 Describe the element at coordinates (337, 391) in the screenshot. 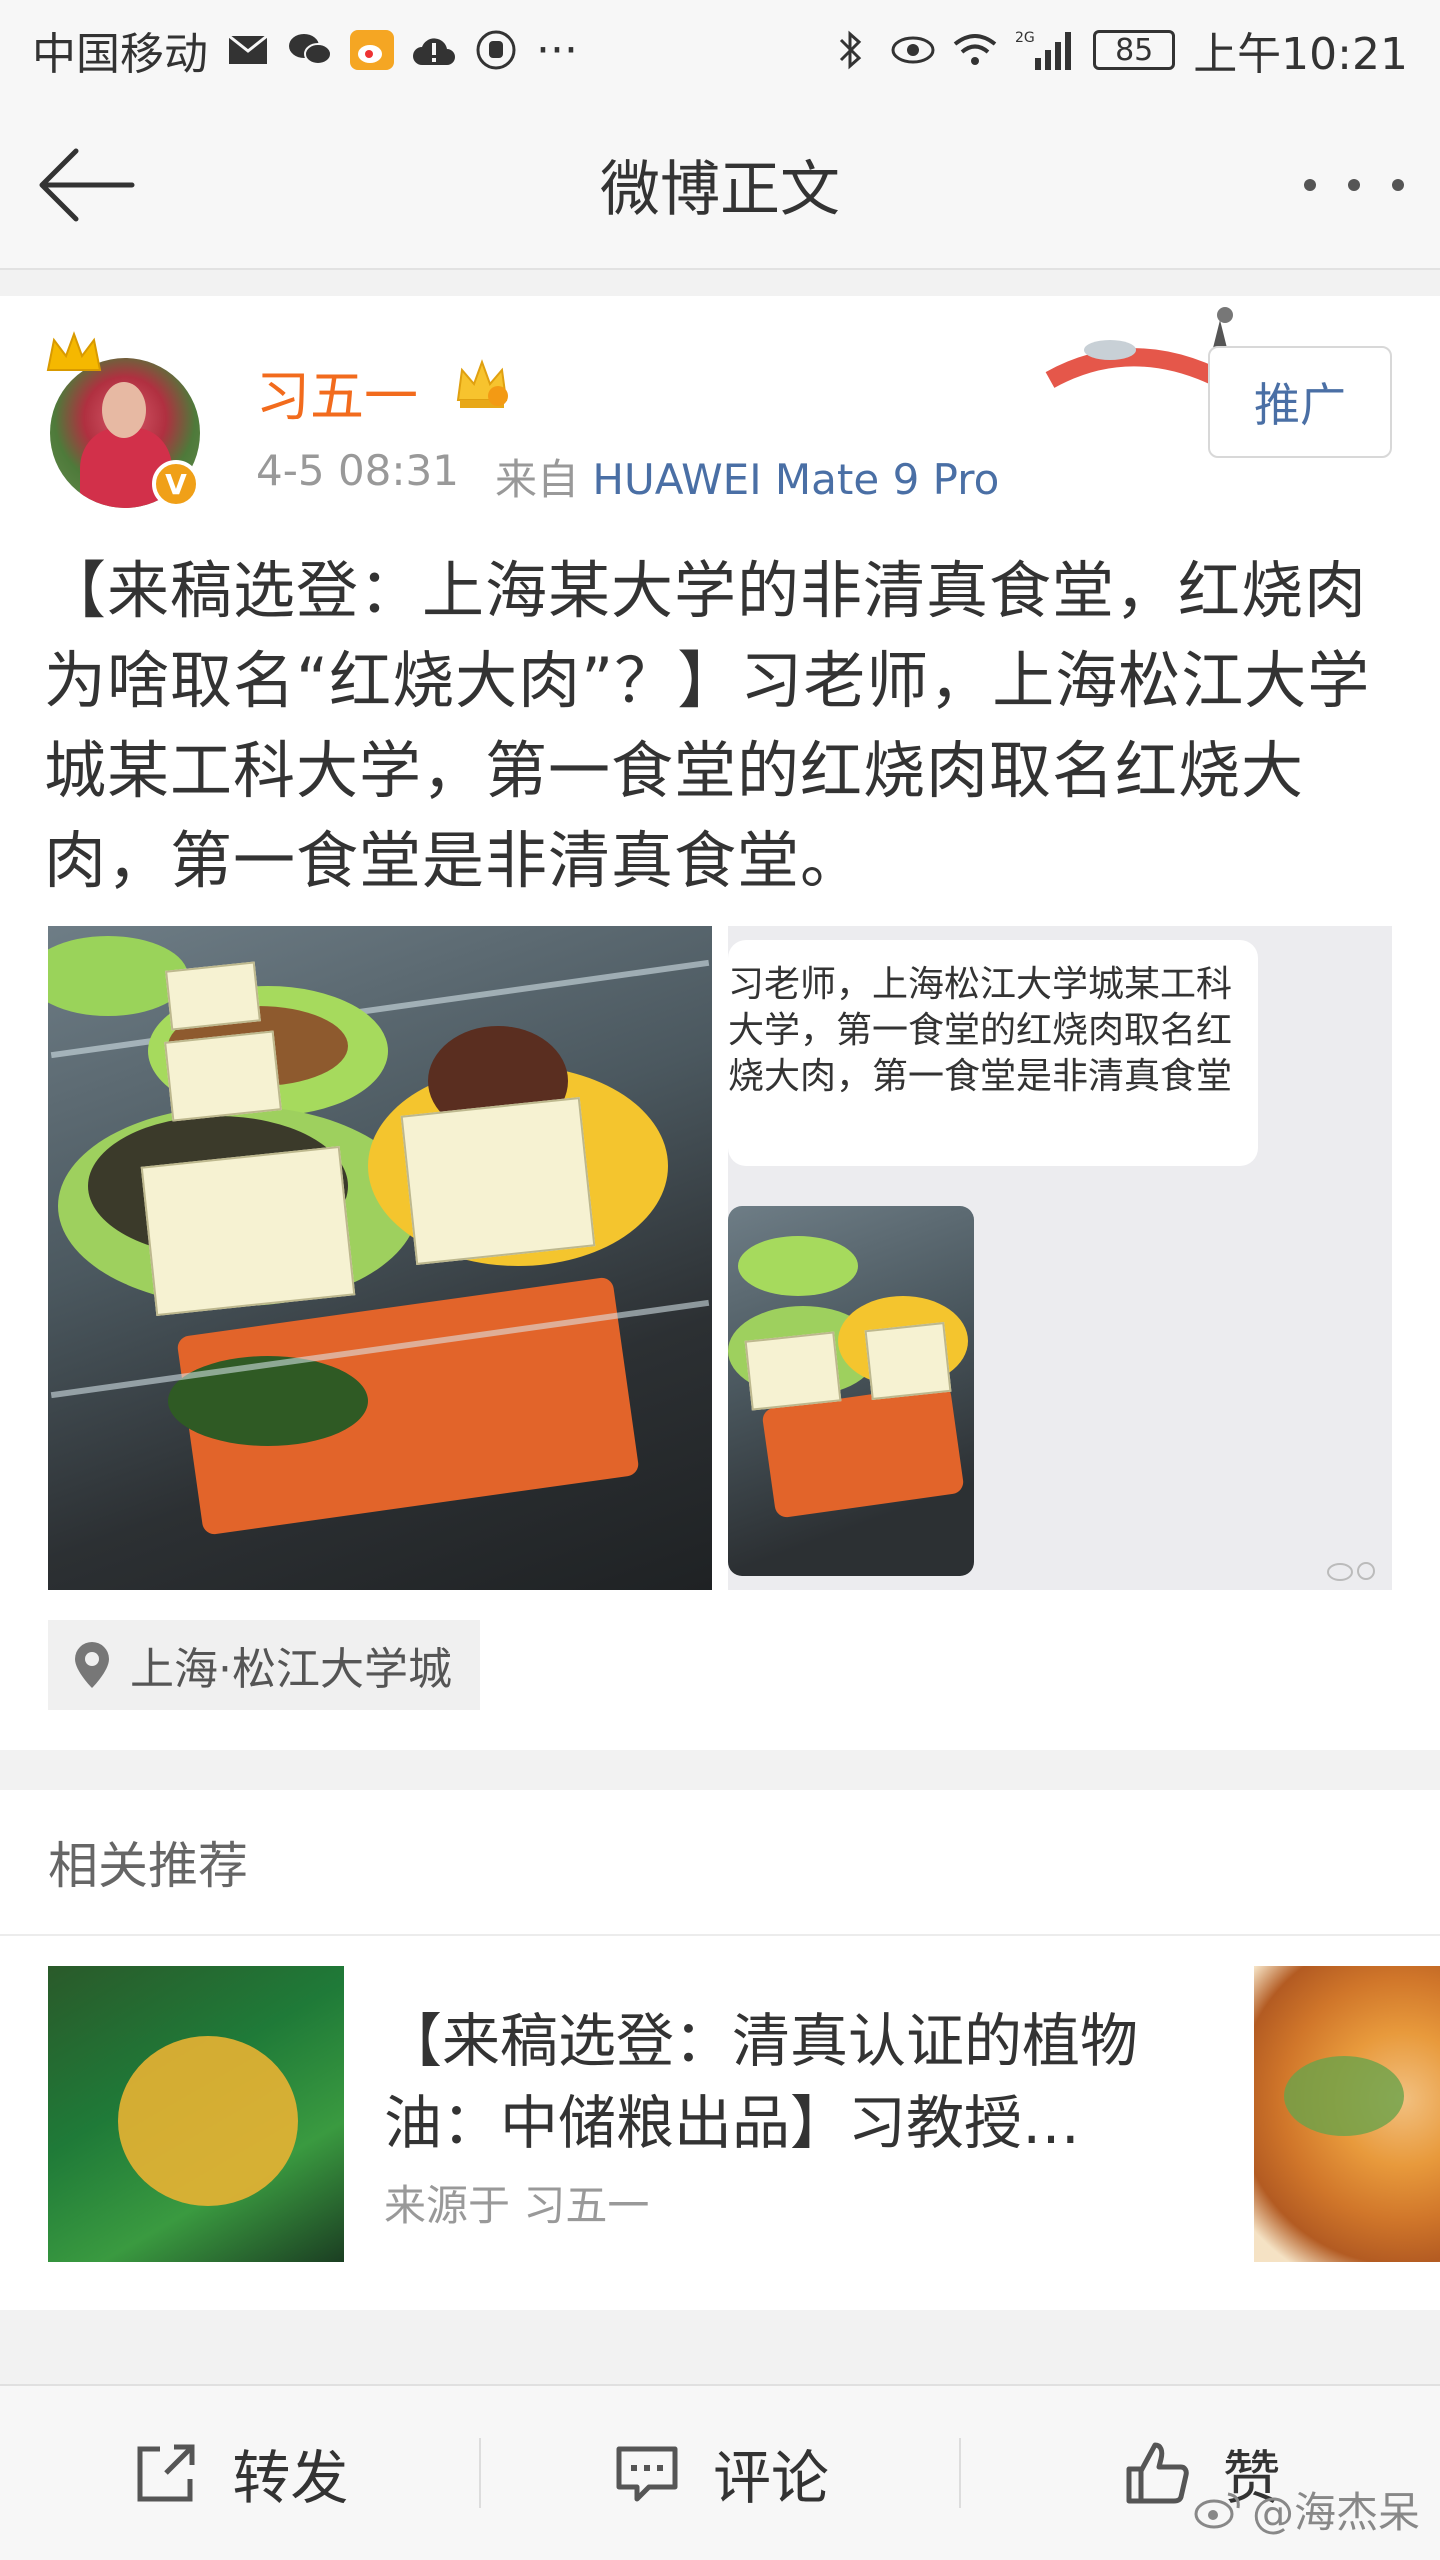

I see `username: 习五一` at that location.